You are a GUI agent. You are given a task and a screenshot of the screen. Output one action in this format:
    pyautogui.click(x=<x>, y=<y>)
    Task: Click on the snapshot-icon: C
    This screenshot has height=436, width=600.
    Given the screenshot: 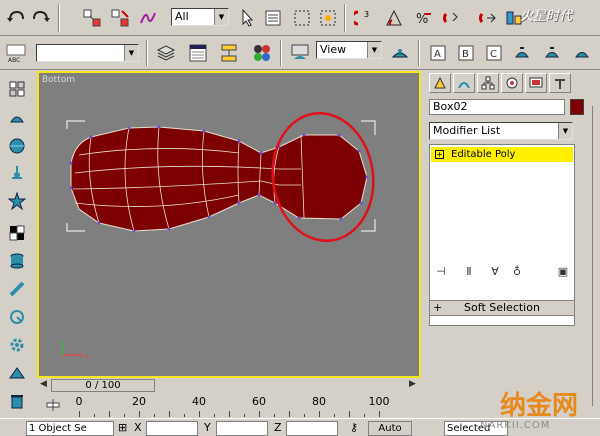 What is the action you would take?
    pyautogui.click(x=494, y=53)
    